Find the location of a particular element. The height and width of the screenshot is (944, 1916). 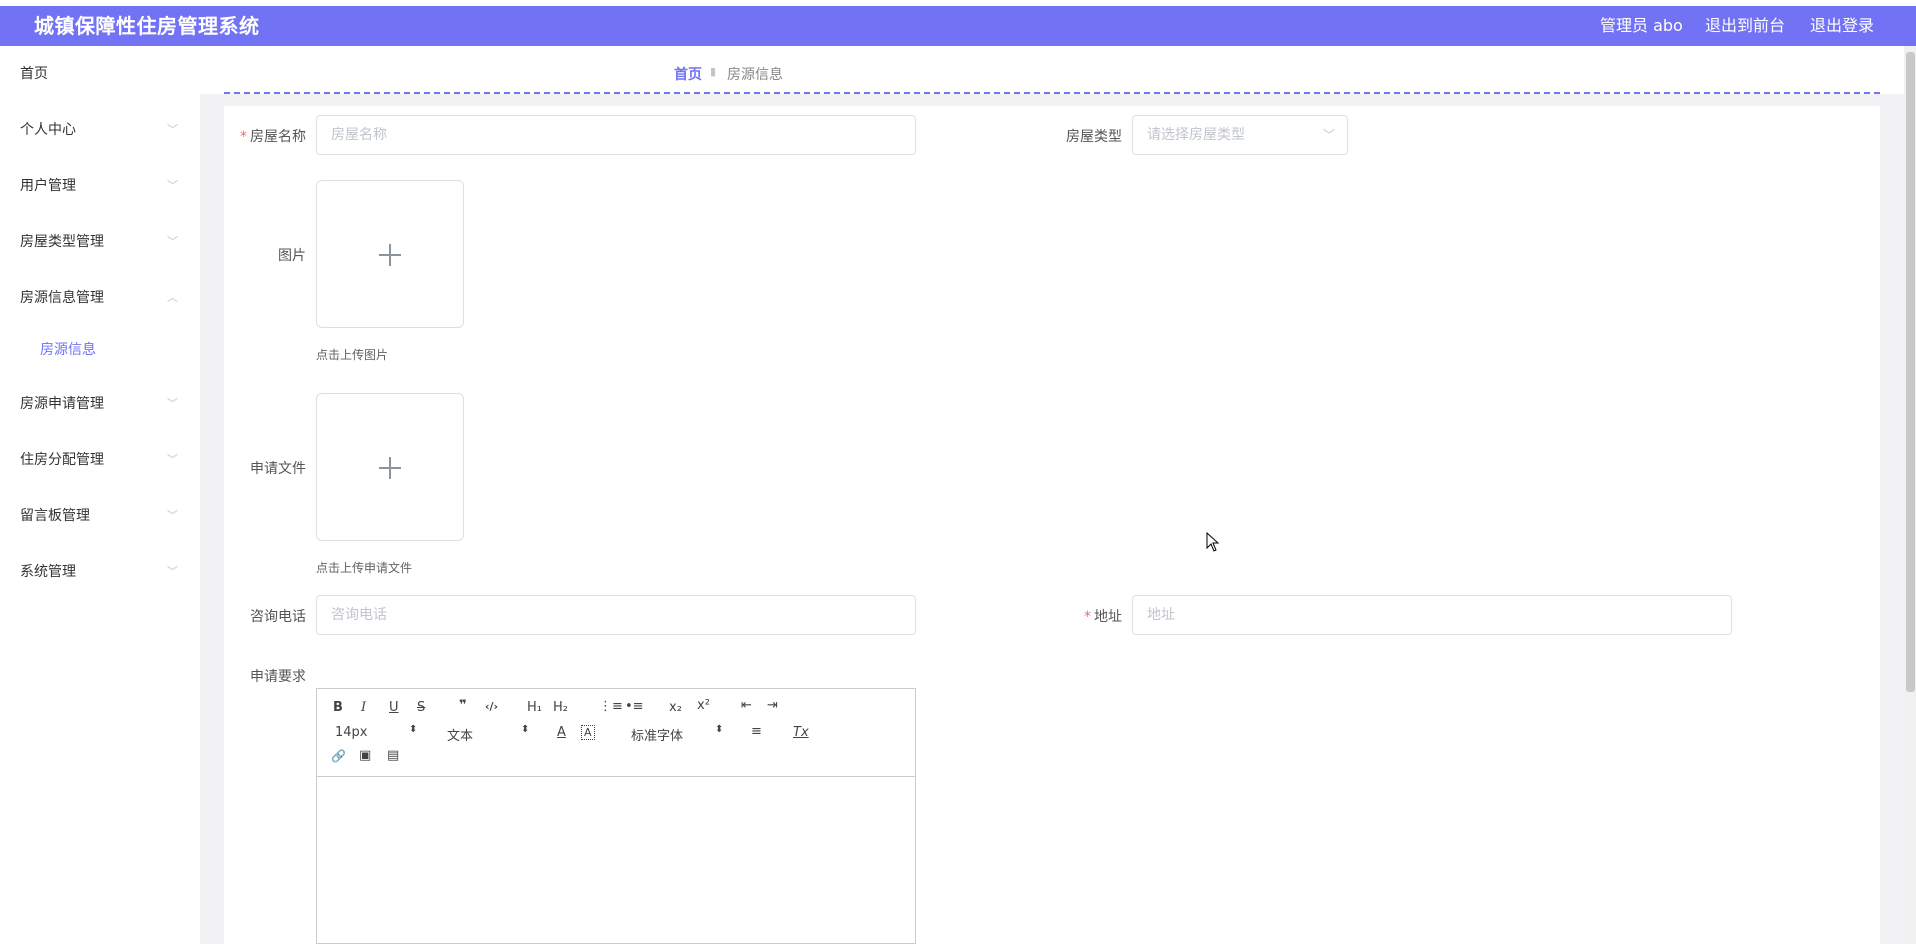

image-icon: ▣ is located at coordinates (365, 755).